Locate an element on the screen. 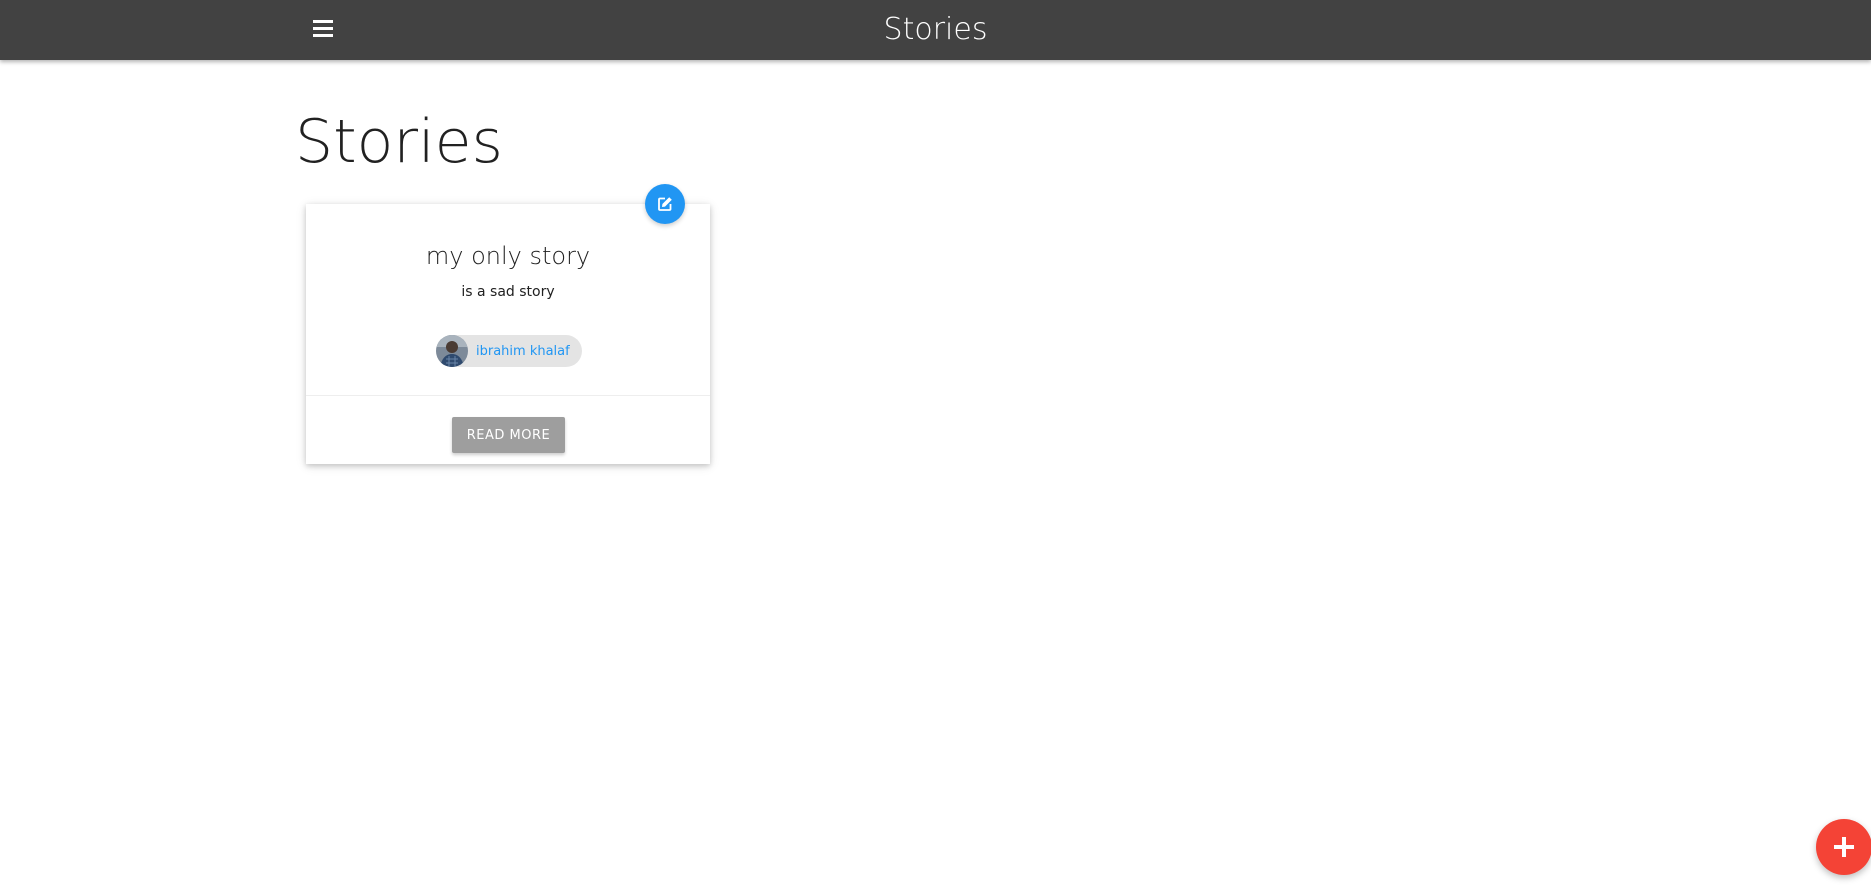 Image resolution: width=1871 pixels, height=887 pixels. author-avatar is located at coordinates (452, 351).